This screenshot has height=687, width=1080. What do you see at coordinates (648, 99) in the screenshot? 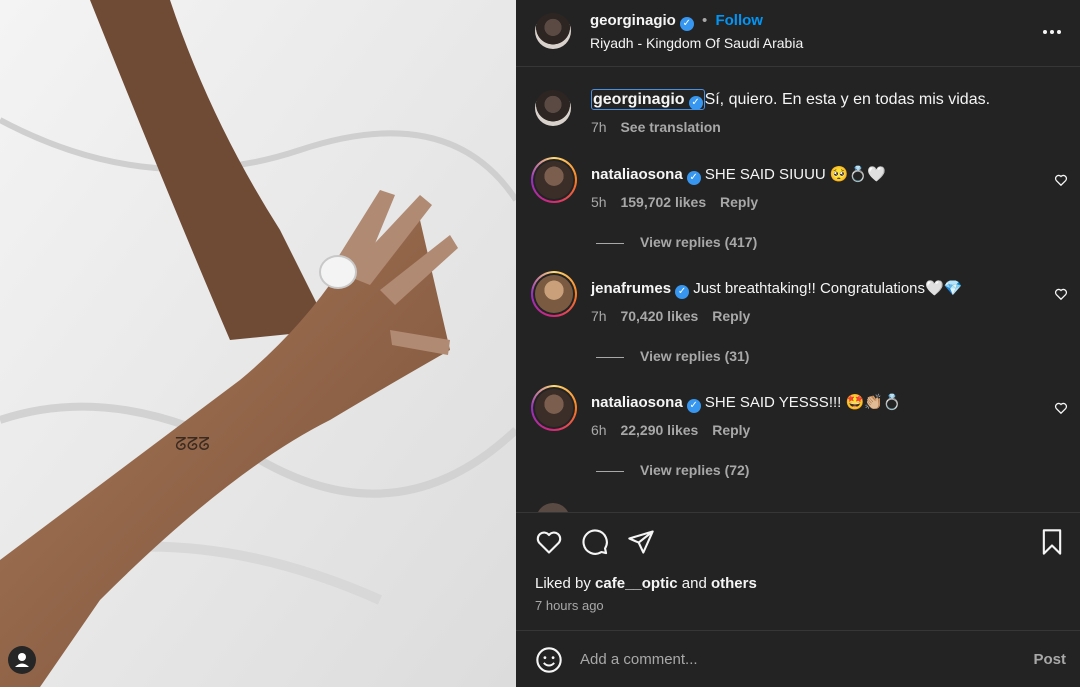
I see `caption-username: georginagio ✓` at bounding box center [648, 99].